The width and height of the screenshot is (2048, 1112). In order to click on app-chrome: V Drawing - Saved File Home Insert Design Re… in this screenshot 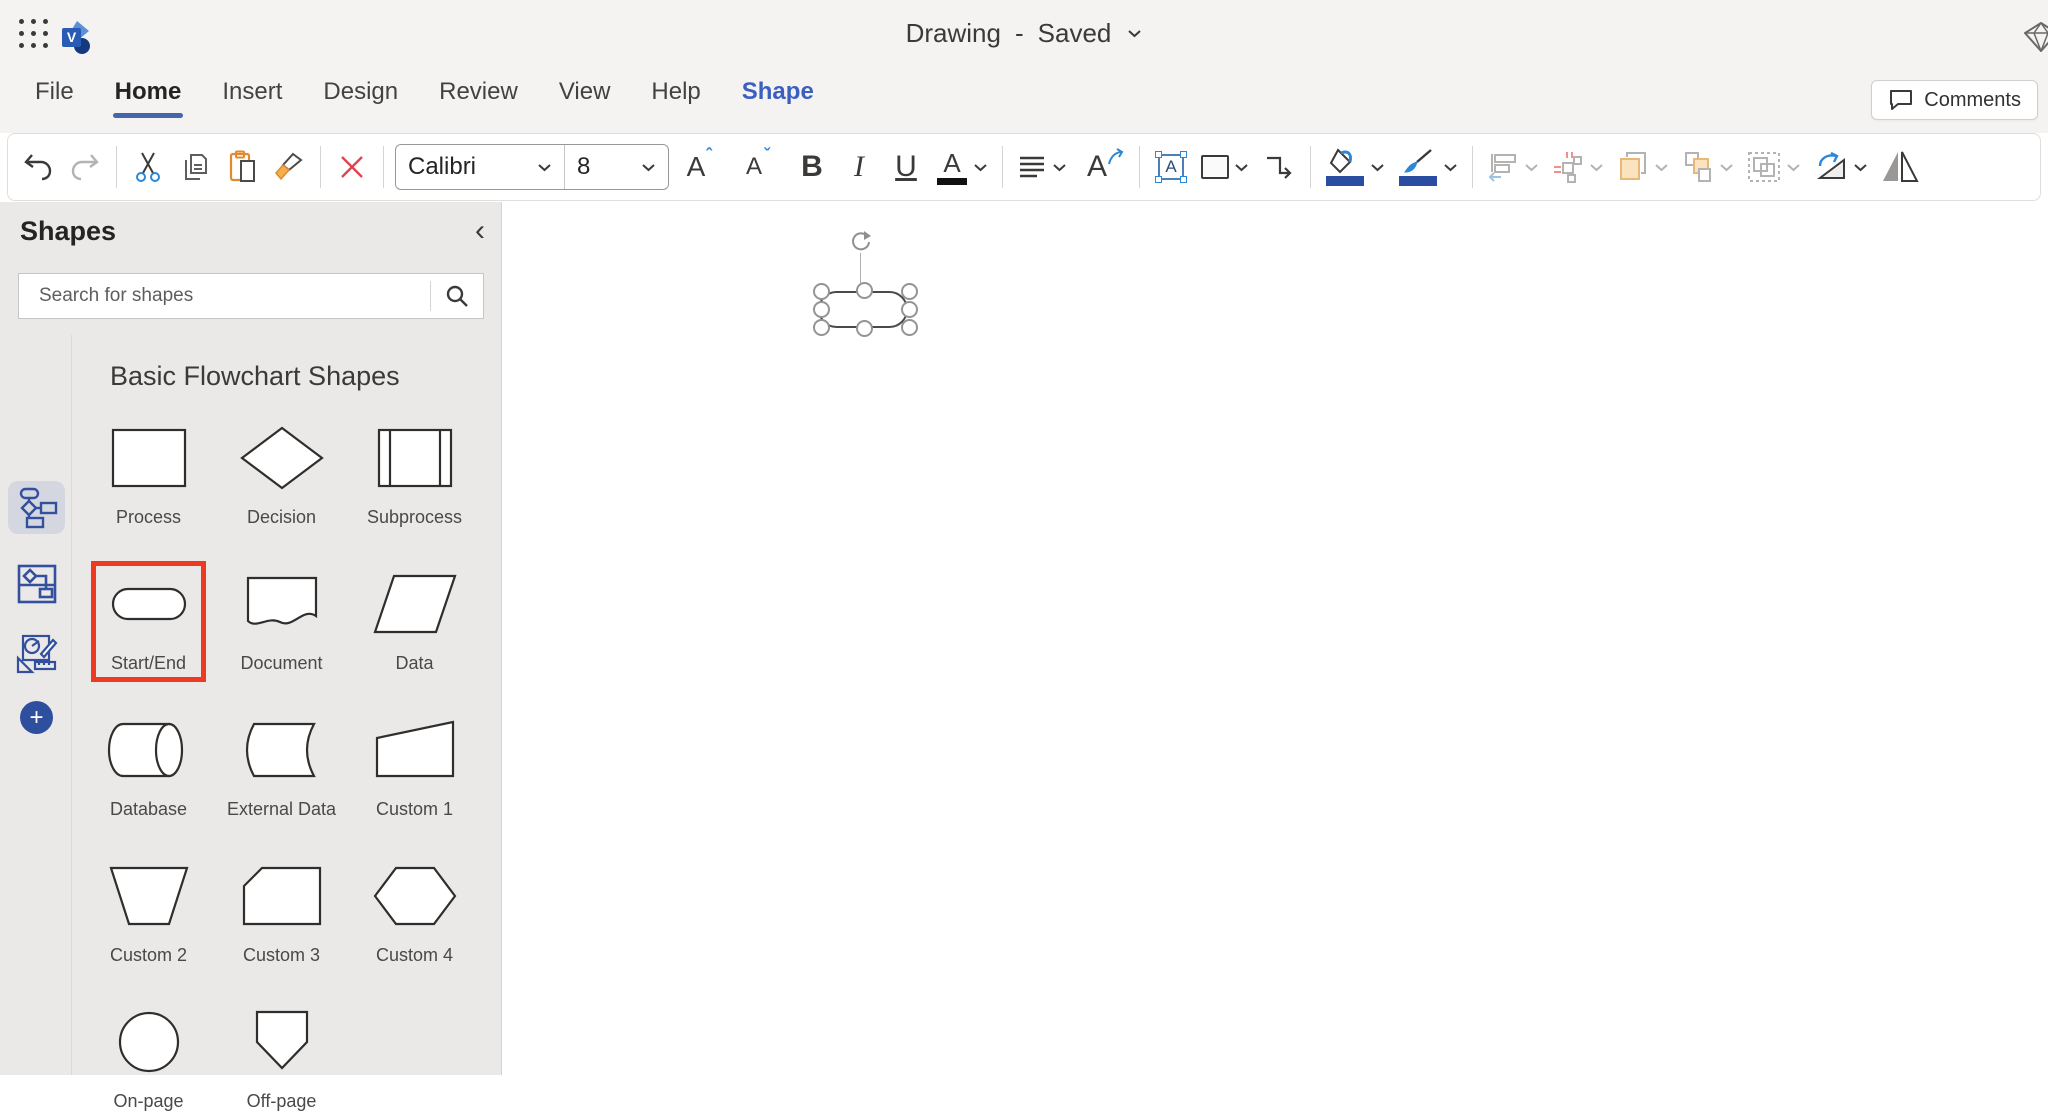, I will do `click(1024, 66)`.